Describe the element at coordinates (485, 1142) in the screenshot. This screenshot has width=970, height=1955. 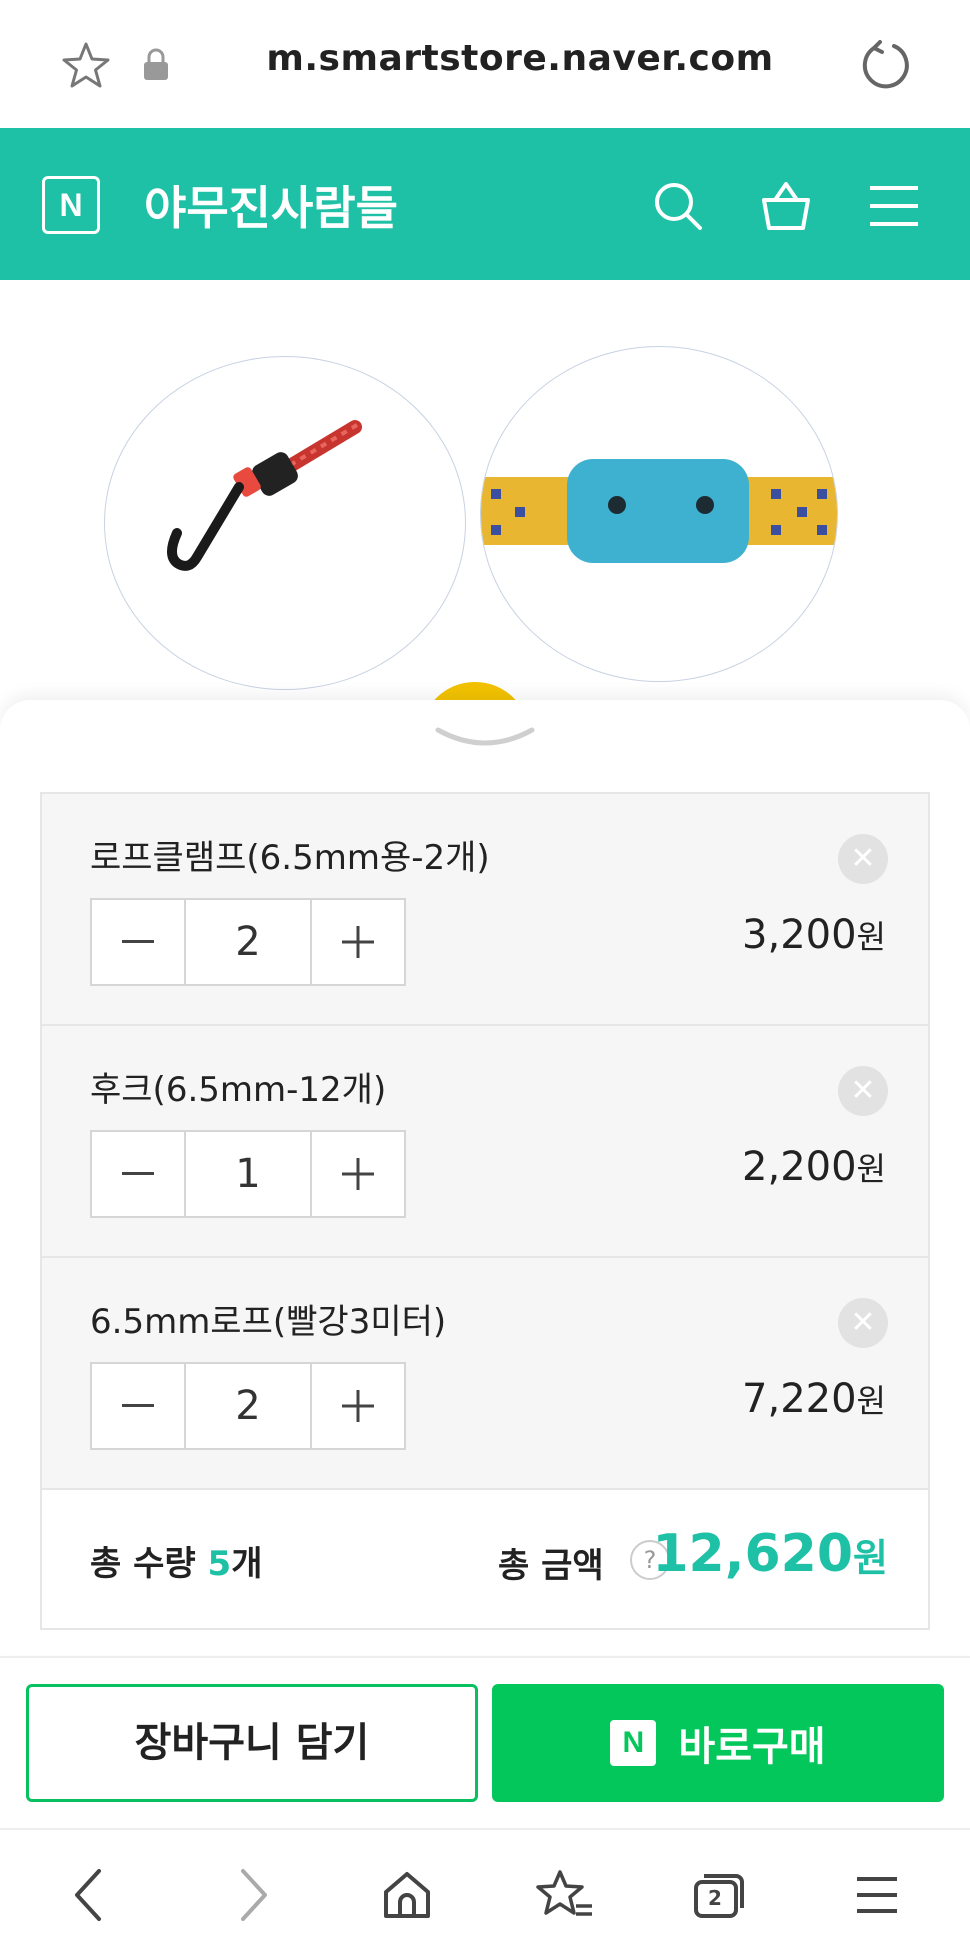
I see `option-item: 후크(6.5mm-12개) ✕ 1 2,200원` at that location.